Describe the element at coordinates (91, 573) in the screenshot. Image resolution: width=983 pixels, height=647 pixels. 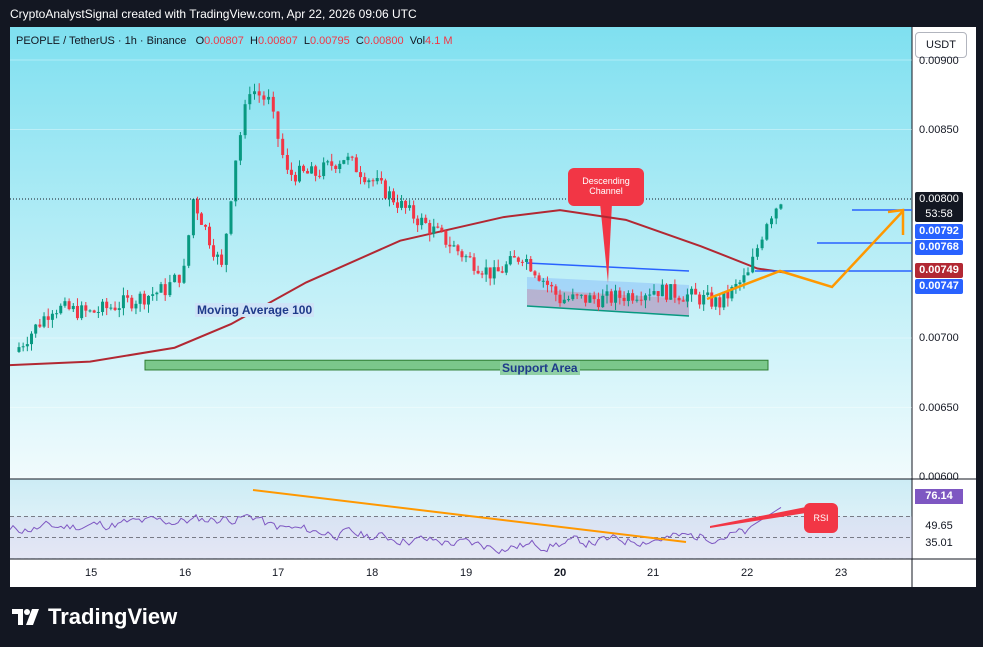
I see `time-tick-15: 15` at that location.